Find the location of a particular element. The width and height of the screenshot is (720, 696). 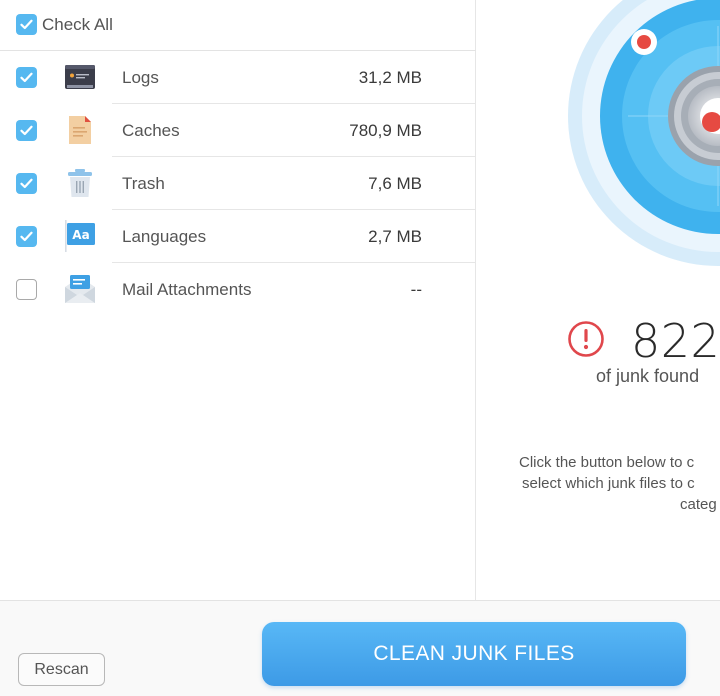

list-item-languages: Aa Languages 2,7 MB is located at coordinates (238, 236).